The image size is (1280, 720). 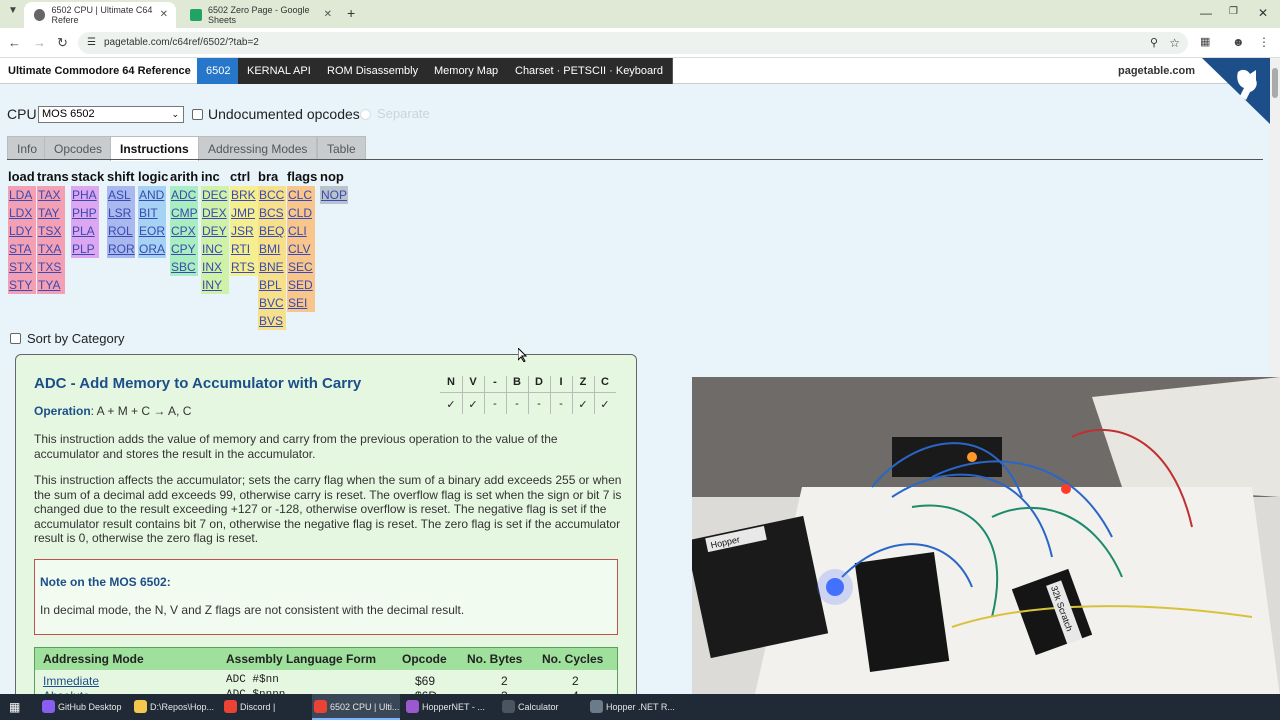 I want to click on opcode-link-cld: CLD, so click(x=301, y=213).